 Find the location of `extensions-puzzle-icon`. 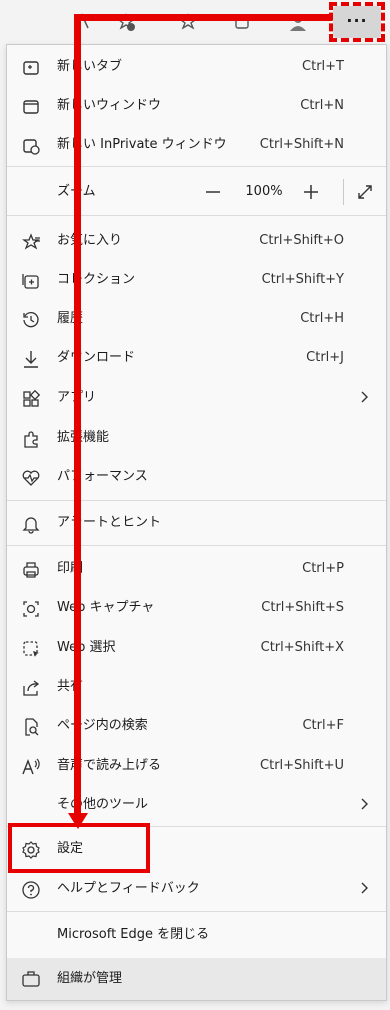

extensions-puzzle-icon is located at coordinates (31, 439).